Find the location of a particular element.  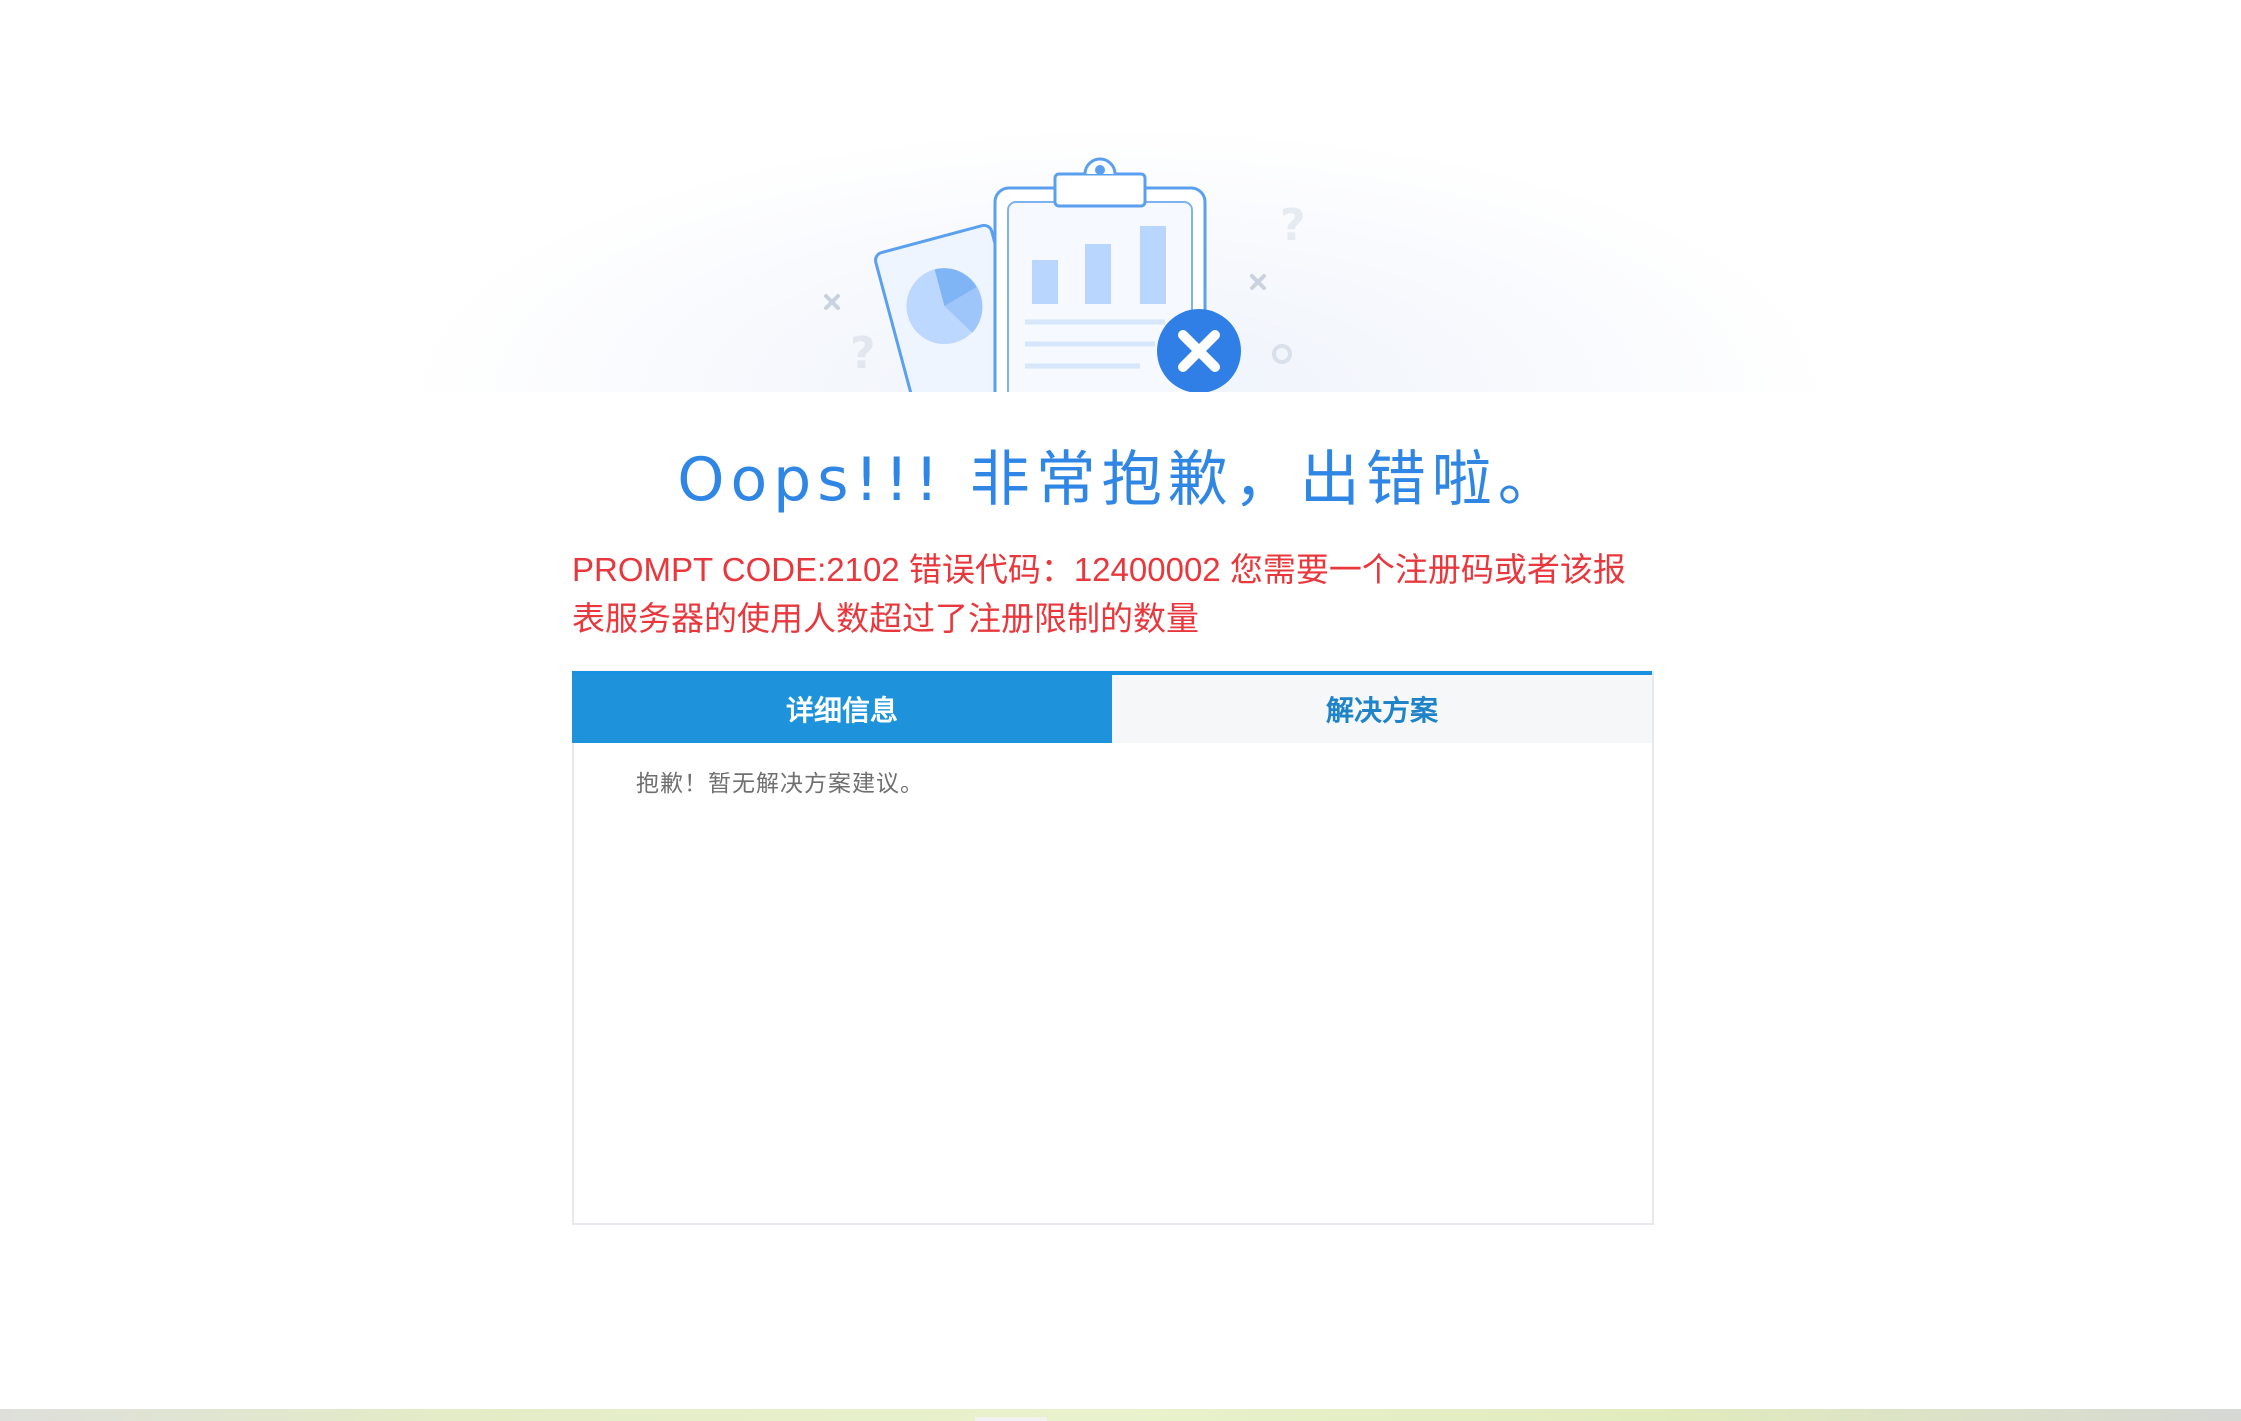

scrollbar-thumb is located at coordinates (1011, 1419).